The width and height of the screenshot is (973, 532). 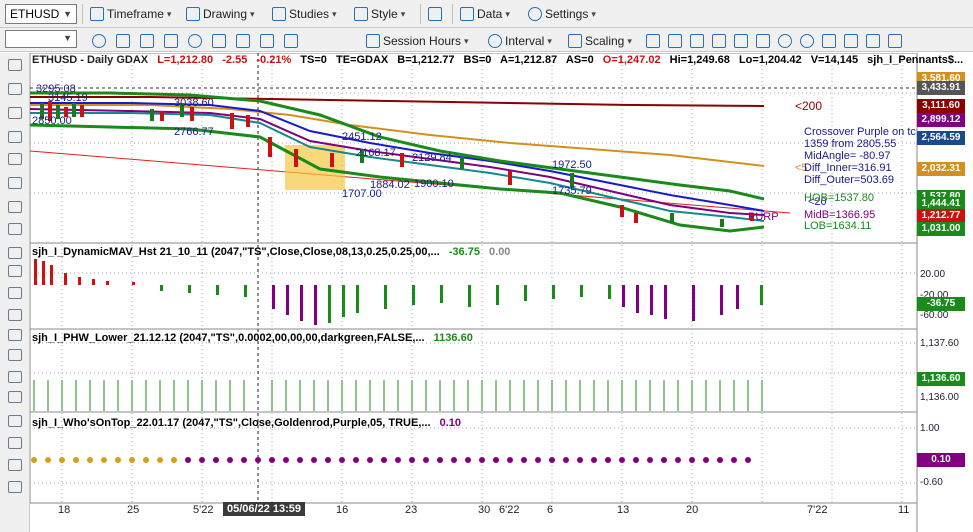 What do you see at coordinates (941, 120) in the screenshot?
I see `price-tag: 2,899.12` at bounding box center [941, 120].